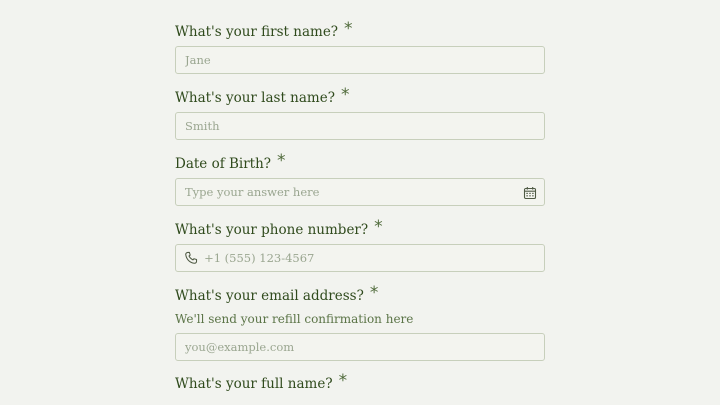 Image resolution: width=720 pixels, height=405 pixels. Describe the element at coordinates (364, 347) in the screenshot. I see `email-input` at that location.